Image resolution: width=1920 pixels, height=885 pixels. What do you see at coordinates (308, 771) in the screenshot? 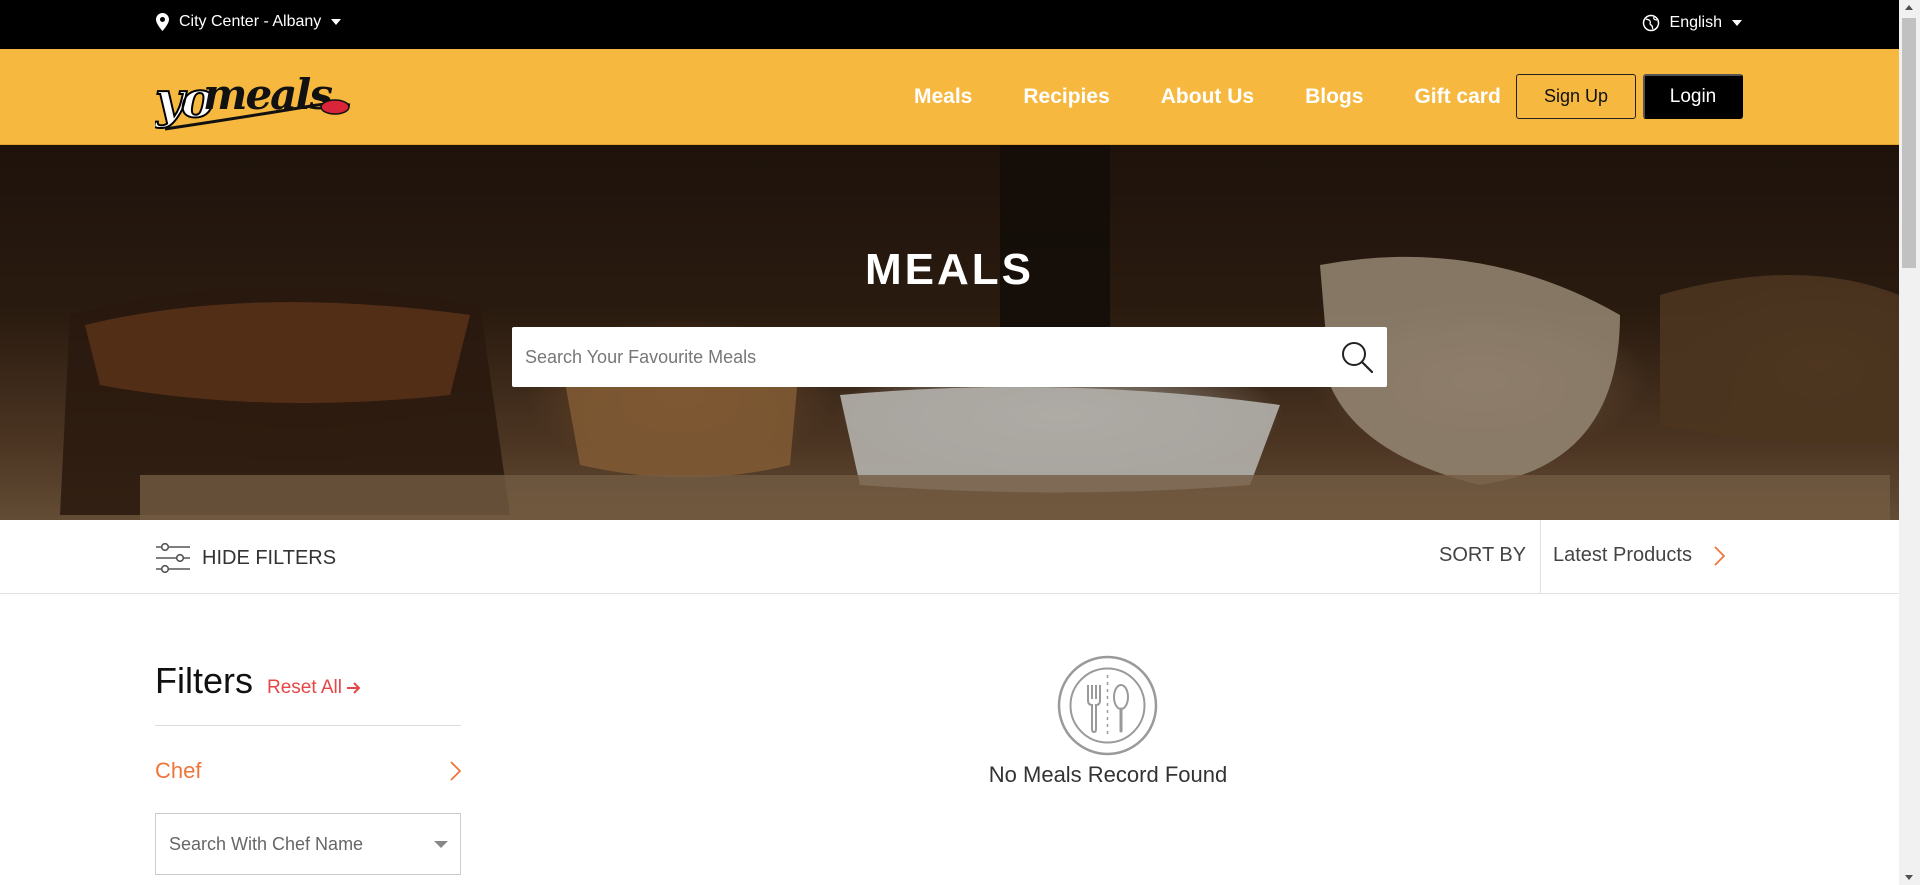
I see `chef-filter-toggle: Chef` at bounding box center [308, 771].